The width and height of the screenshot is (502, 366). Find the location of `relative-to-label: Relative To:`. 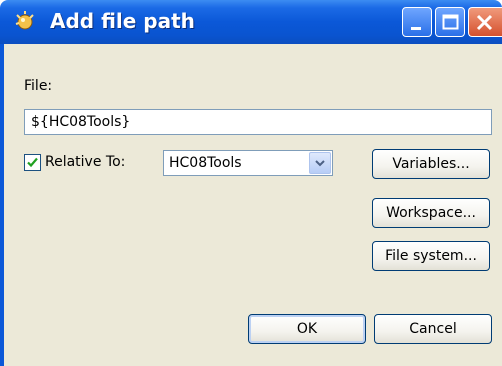

relative-to-label: Relative To: is located at coordinates (85, 162).